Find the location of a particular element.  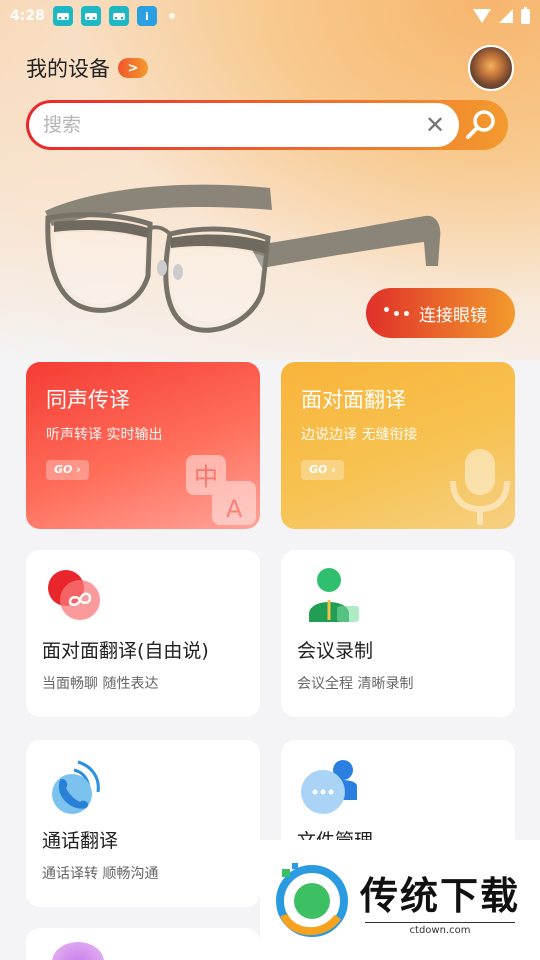

translate-icon: 中 A is located at coordinates (220, 489).